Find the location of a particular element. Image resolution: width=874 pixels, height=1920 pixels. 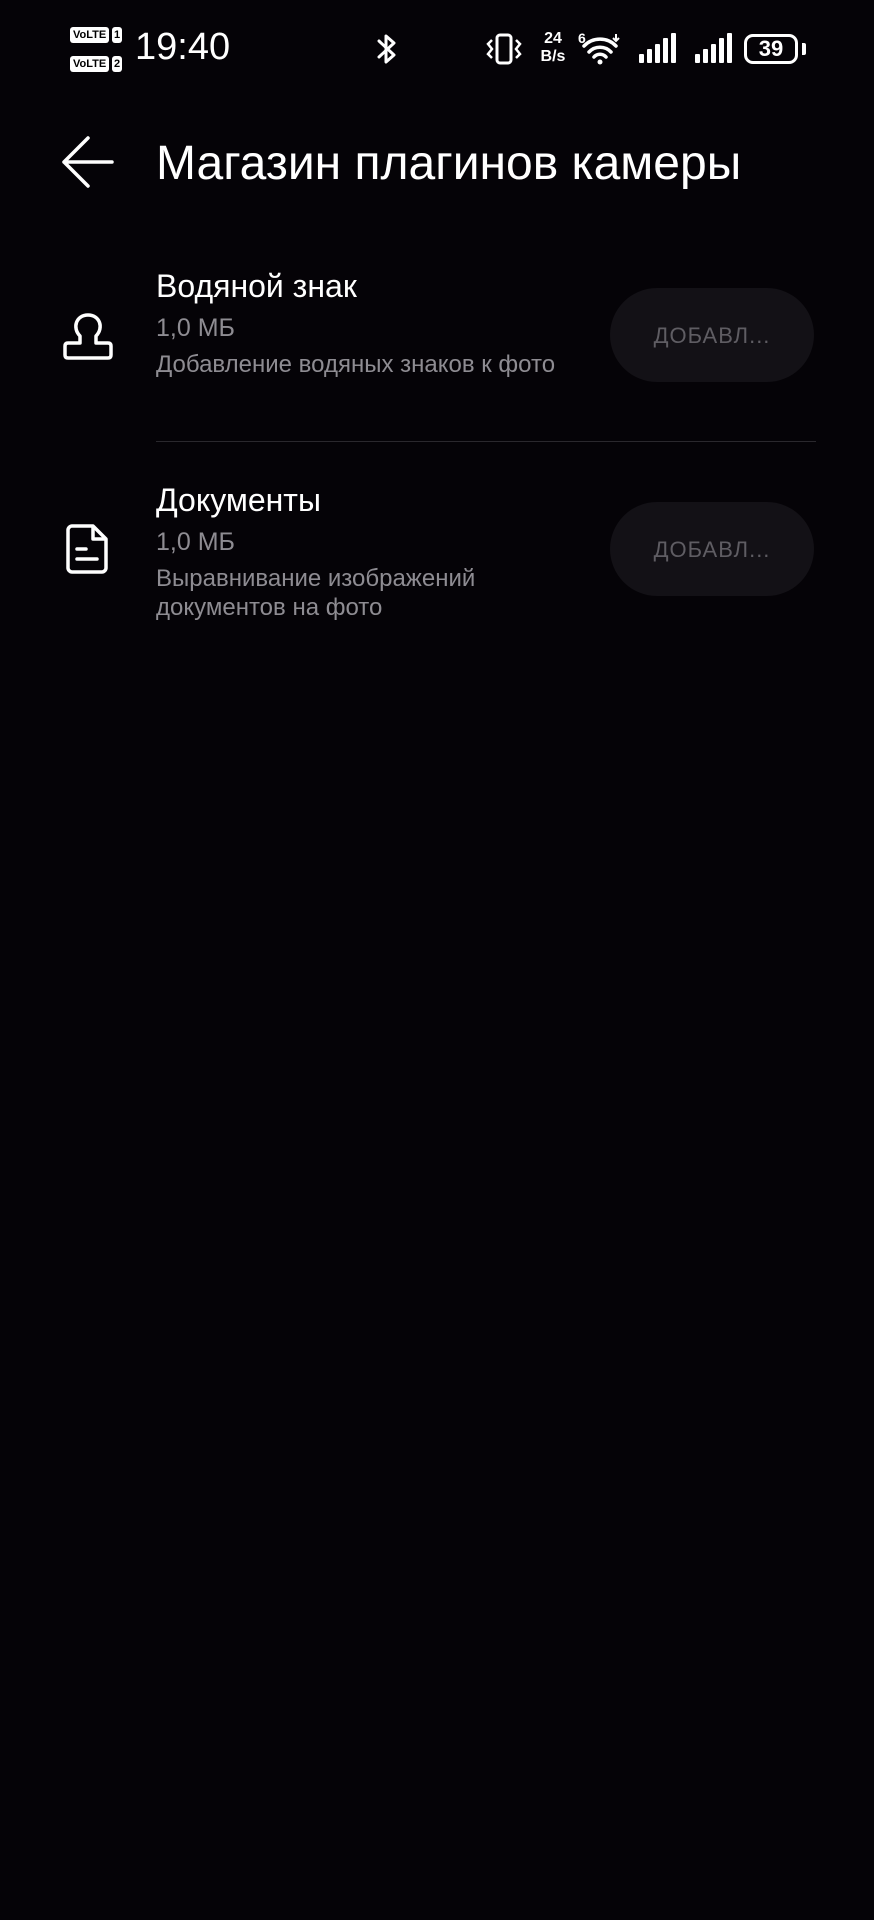

arrow-left-icon is located at coordinates (88, 162).